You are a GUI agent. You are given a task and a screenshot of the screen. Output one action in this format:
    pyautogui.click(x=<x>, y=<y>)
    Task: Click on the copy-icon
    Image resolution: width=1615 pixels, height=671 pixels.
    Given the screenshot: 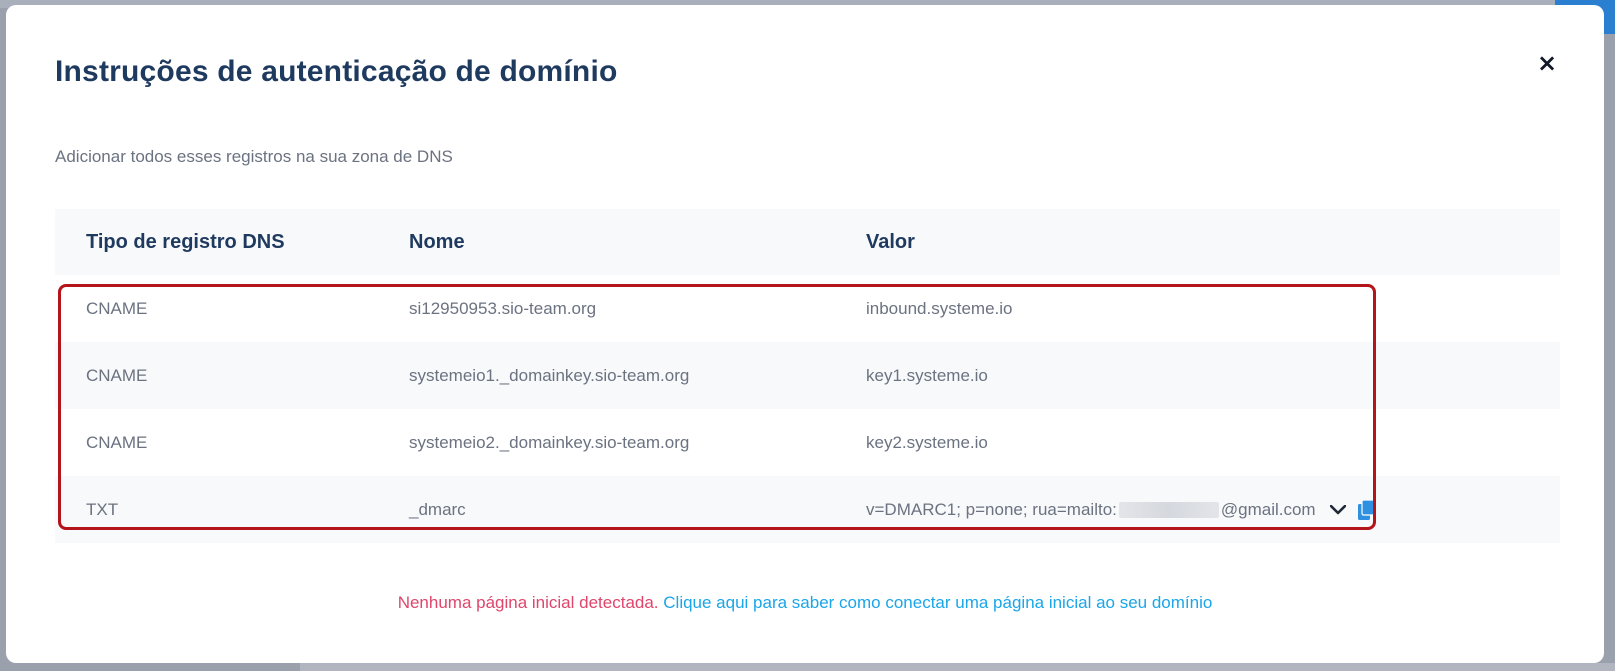 What is the action you would take?
    pyautogui.click(x=1366, y=510)
    